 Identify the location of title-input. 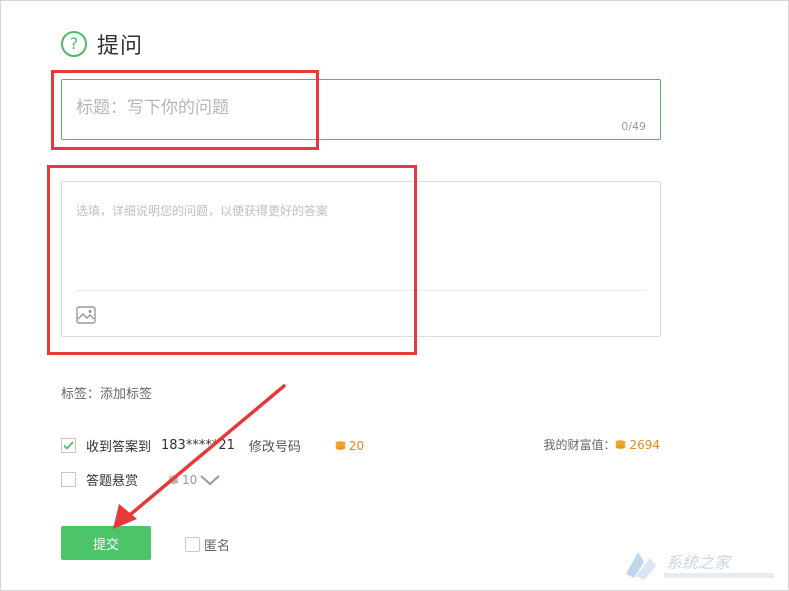
(326, 108).